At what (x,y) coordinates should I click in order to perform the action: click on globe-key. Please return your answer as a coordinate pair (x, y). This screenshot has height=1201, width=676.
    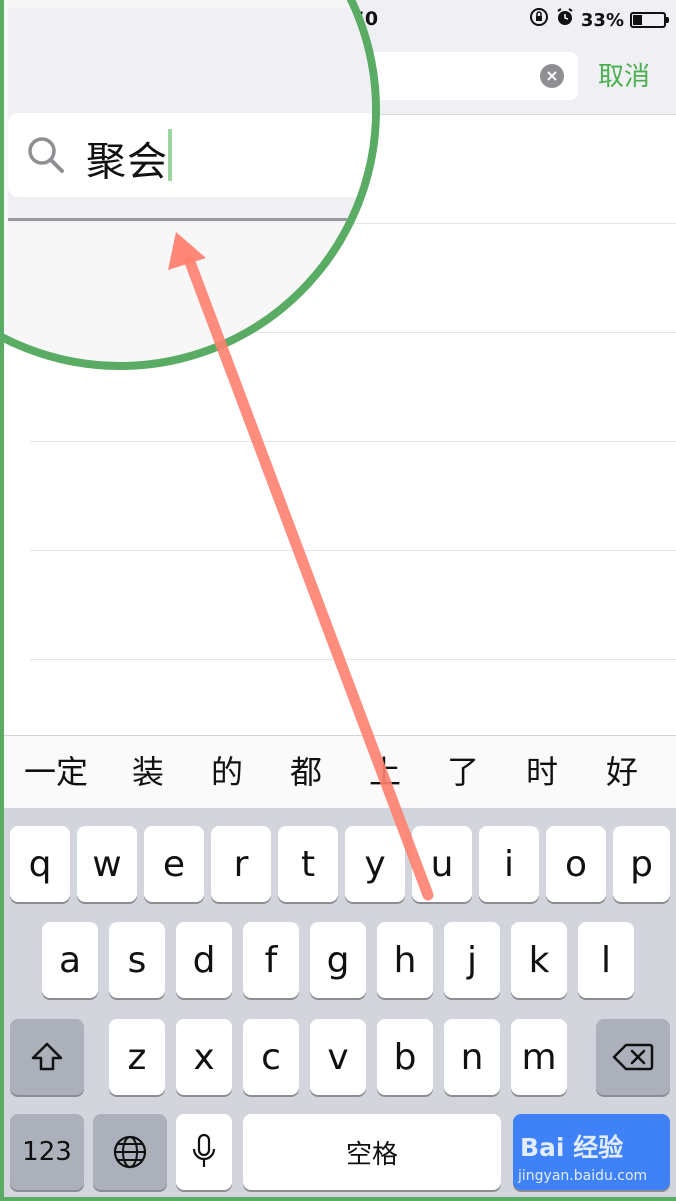
    Looking at the image, I should click on (130, 1152).